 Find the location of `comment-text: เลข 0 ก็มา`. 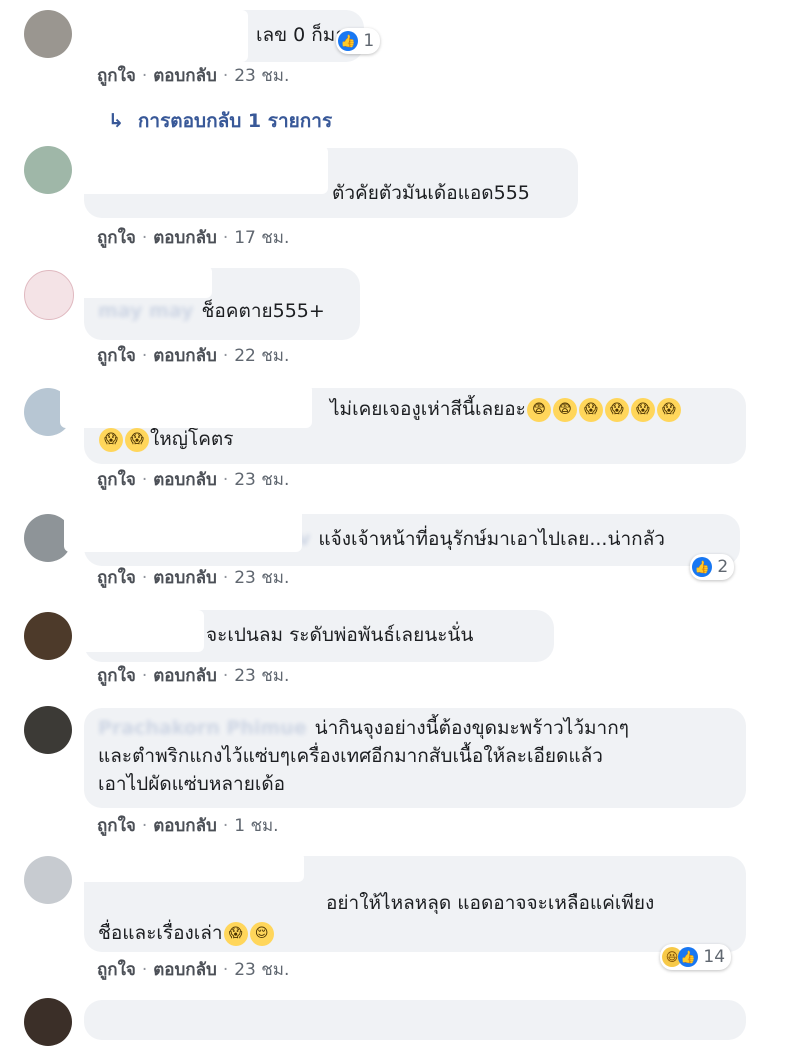

comment-text: เลข 0 ก็มา is located at coordinates (301, 35).